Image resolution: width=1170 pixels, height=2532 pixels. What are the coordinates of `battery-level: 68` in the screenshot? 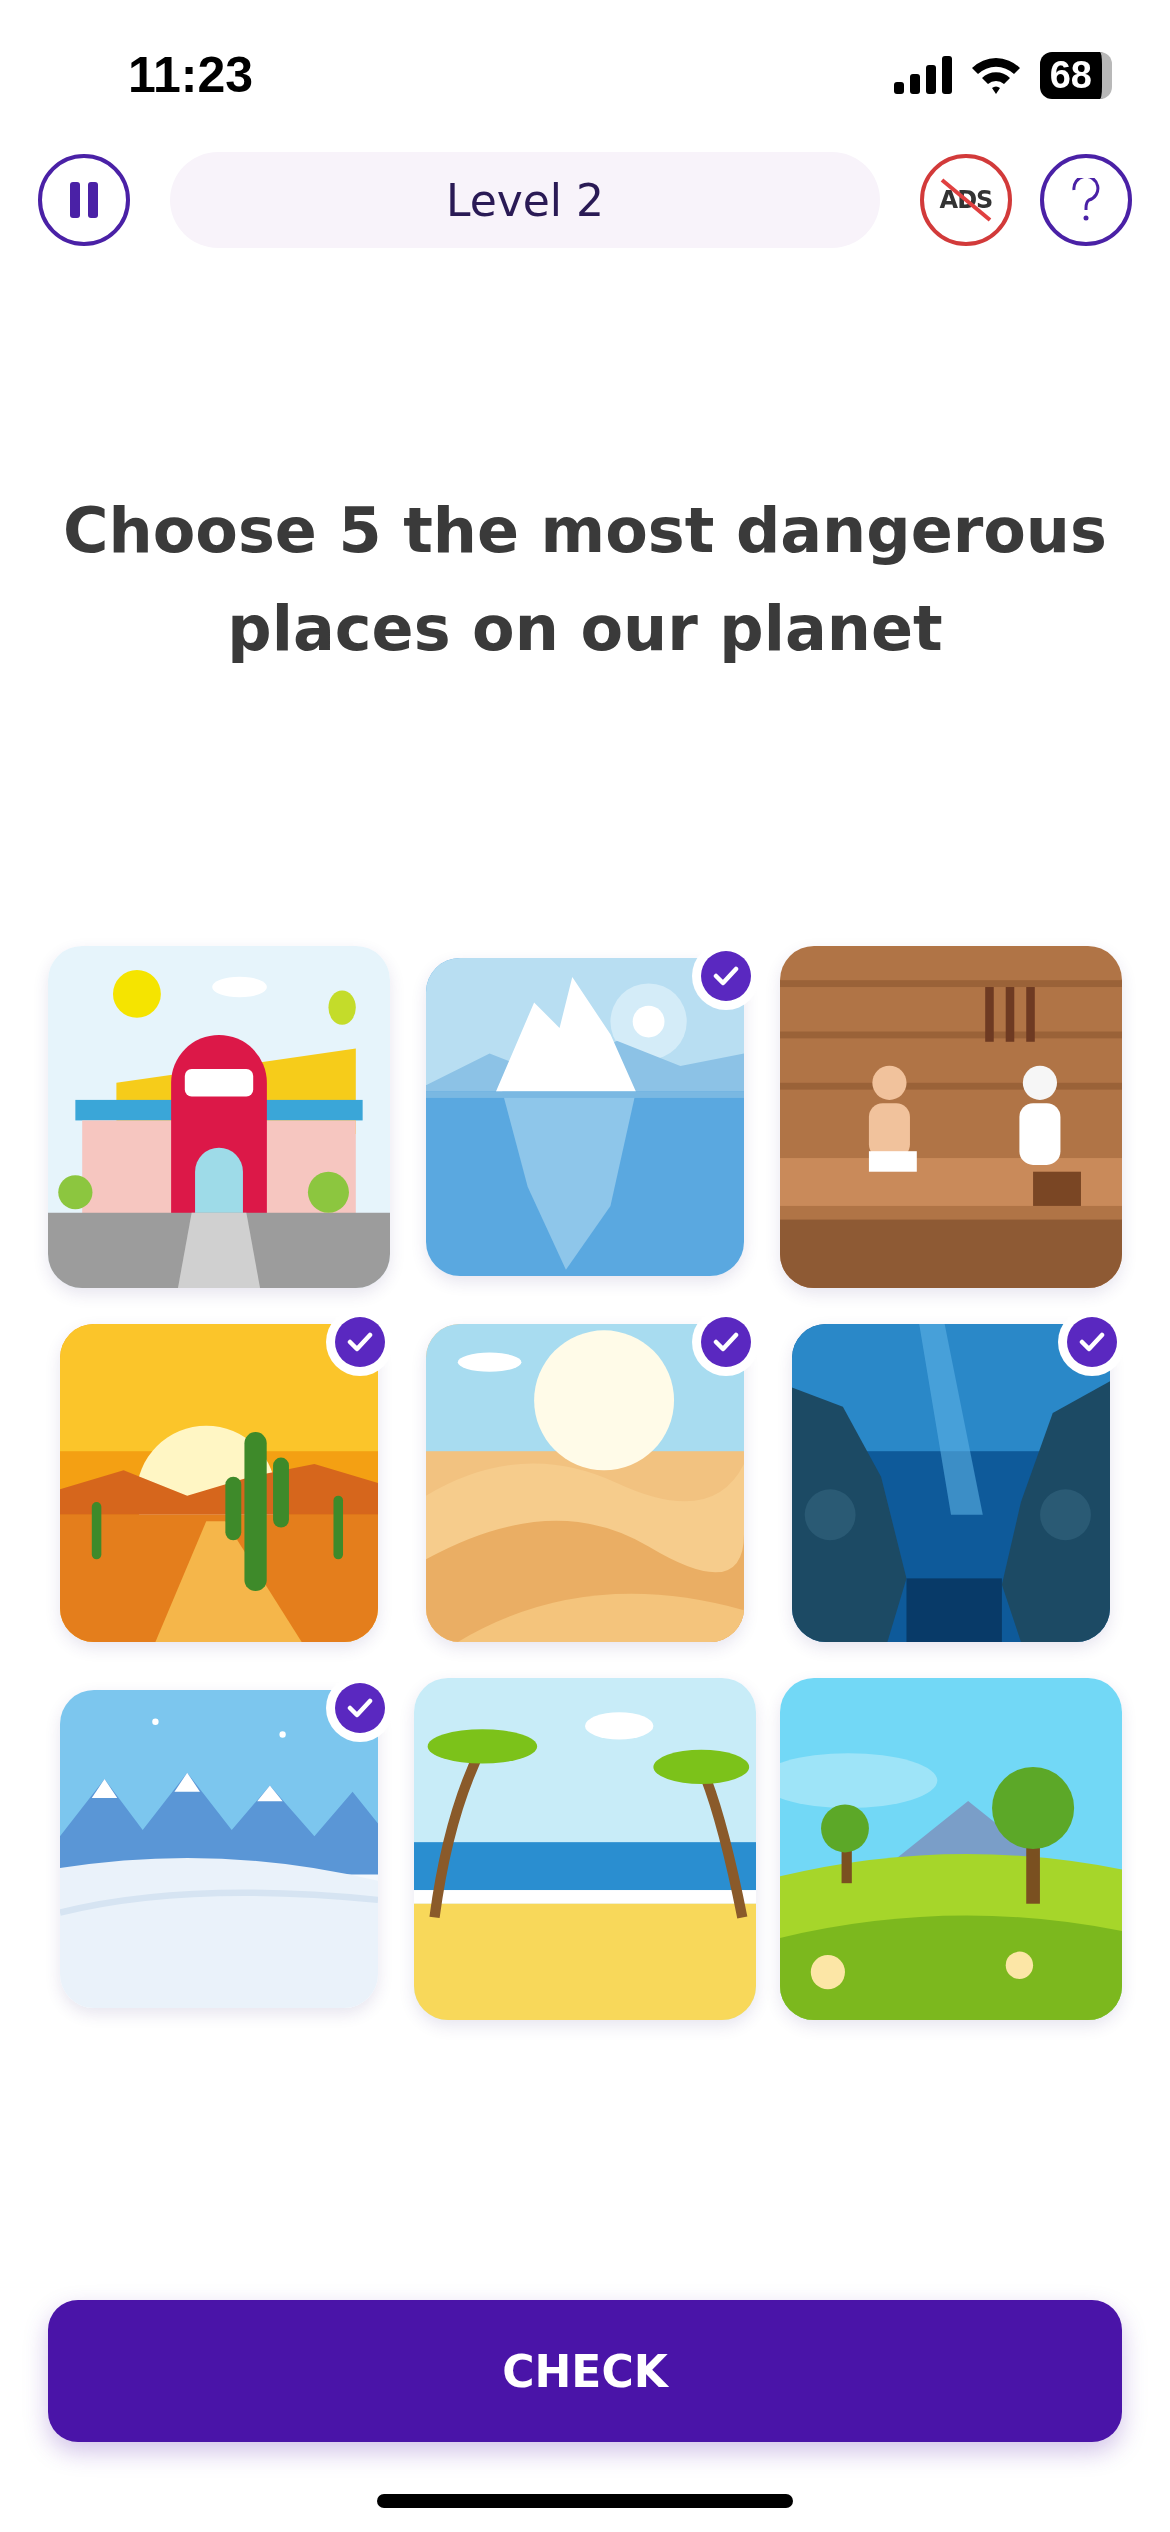 It's located at (1075, 75).